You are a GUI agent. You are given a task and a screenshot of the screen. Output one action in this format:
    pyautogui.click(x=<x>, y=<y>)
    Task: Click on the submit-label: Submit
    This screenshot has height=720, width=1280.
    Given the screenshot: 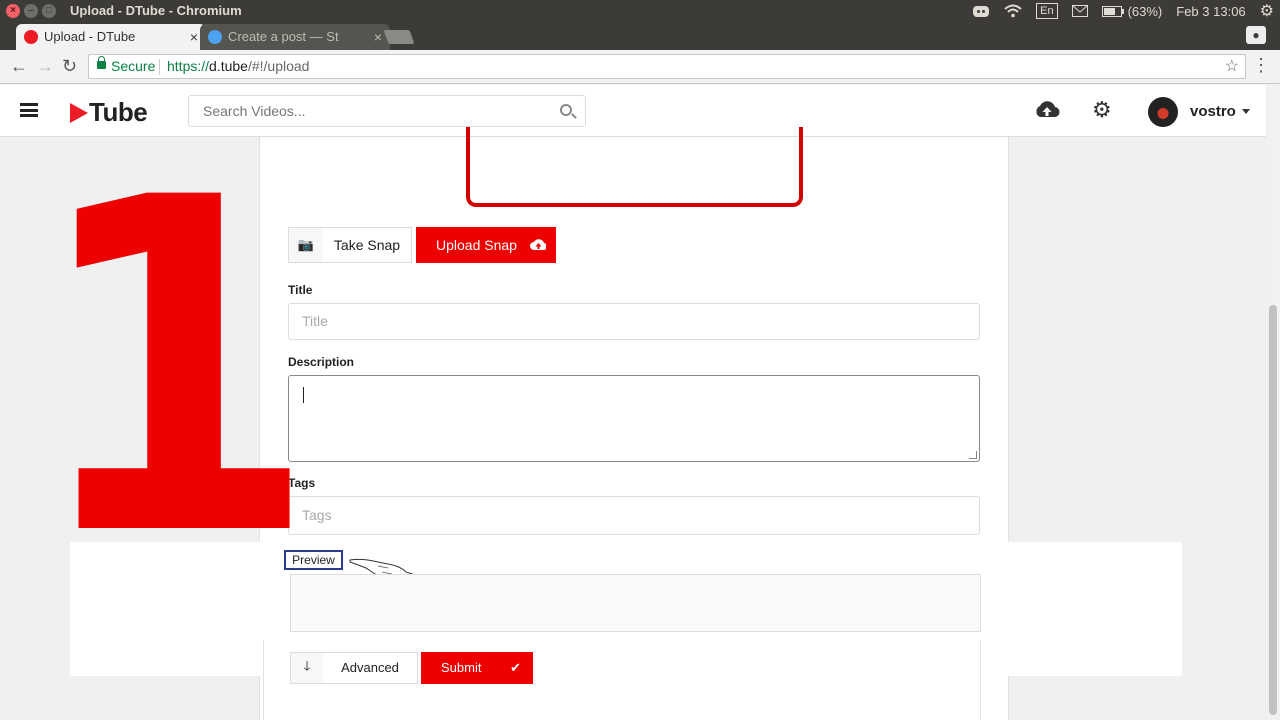 What is the action you would take?
    pyautogui.click(x=461, y=667)
    